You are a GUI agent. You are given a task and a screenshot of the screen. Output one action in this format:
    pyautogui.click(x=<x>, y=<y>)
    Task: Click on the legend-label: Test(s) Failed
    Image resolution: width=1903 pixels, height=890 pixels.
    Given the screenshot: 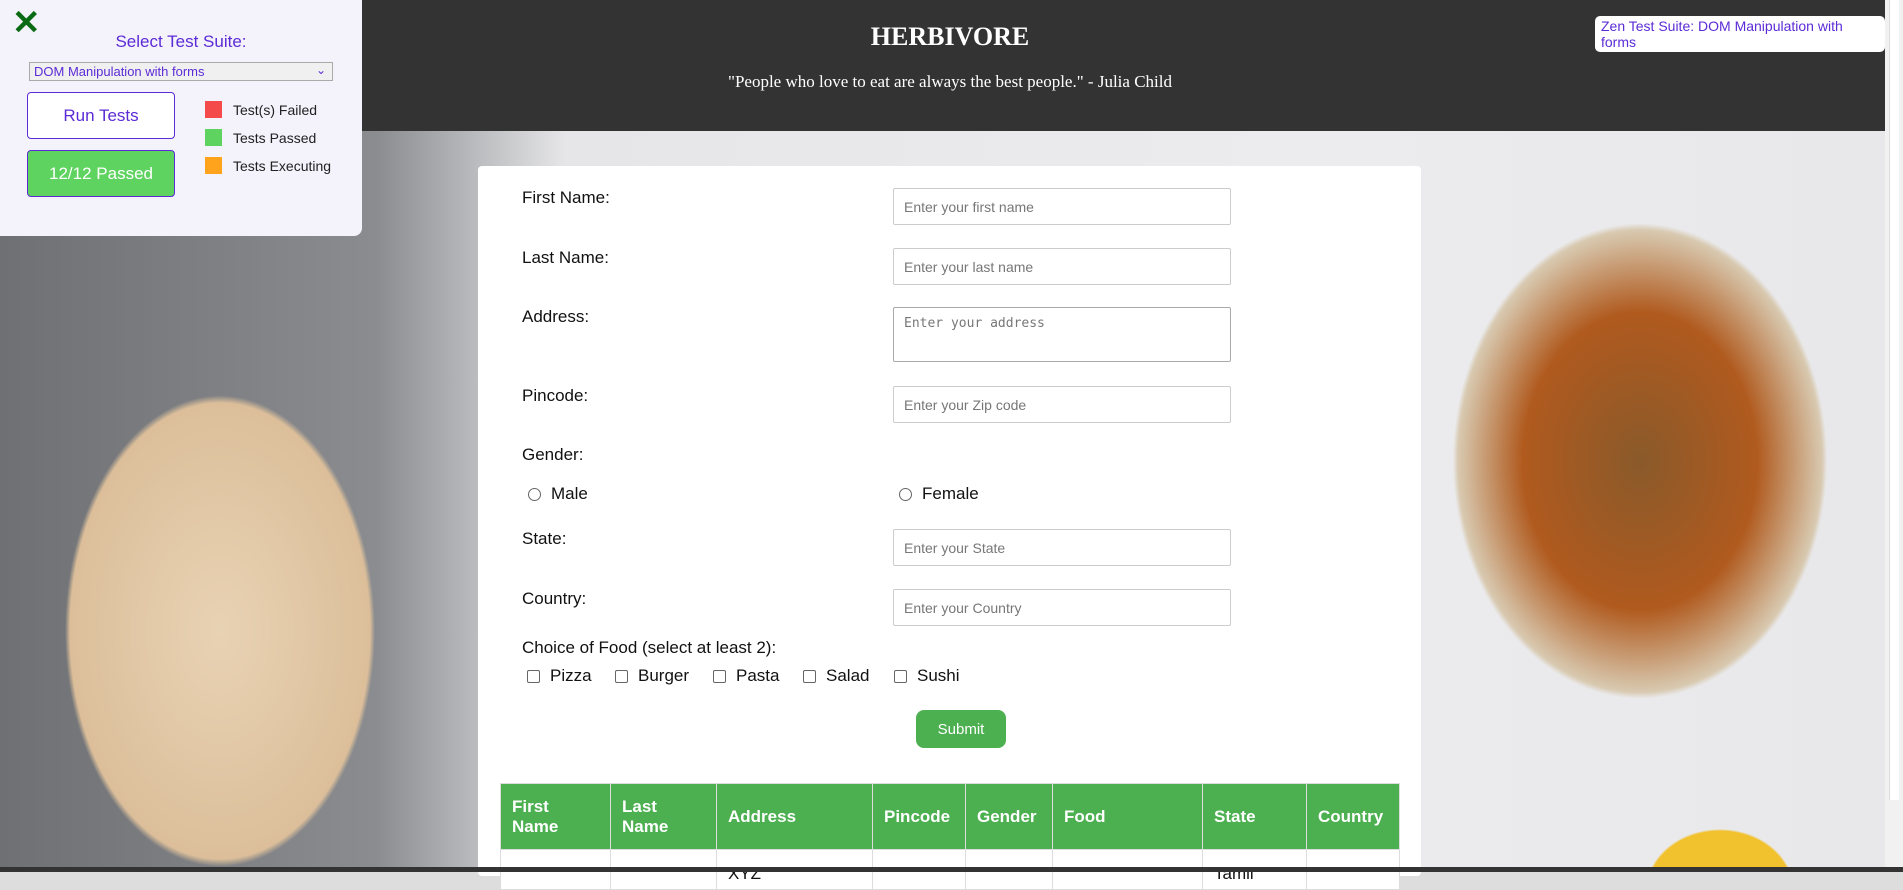 What is the action you would take?
    pyautogui.click(x=275, y=109)
    